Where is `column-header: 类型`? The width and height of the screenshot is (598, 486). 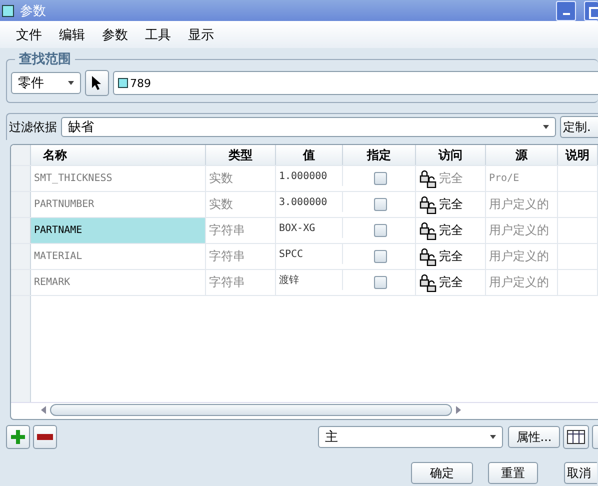 column-header: 类型 is located at coordinates (241, 155).